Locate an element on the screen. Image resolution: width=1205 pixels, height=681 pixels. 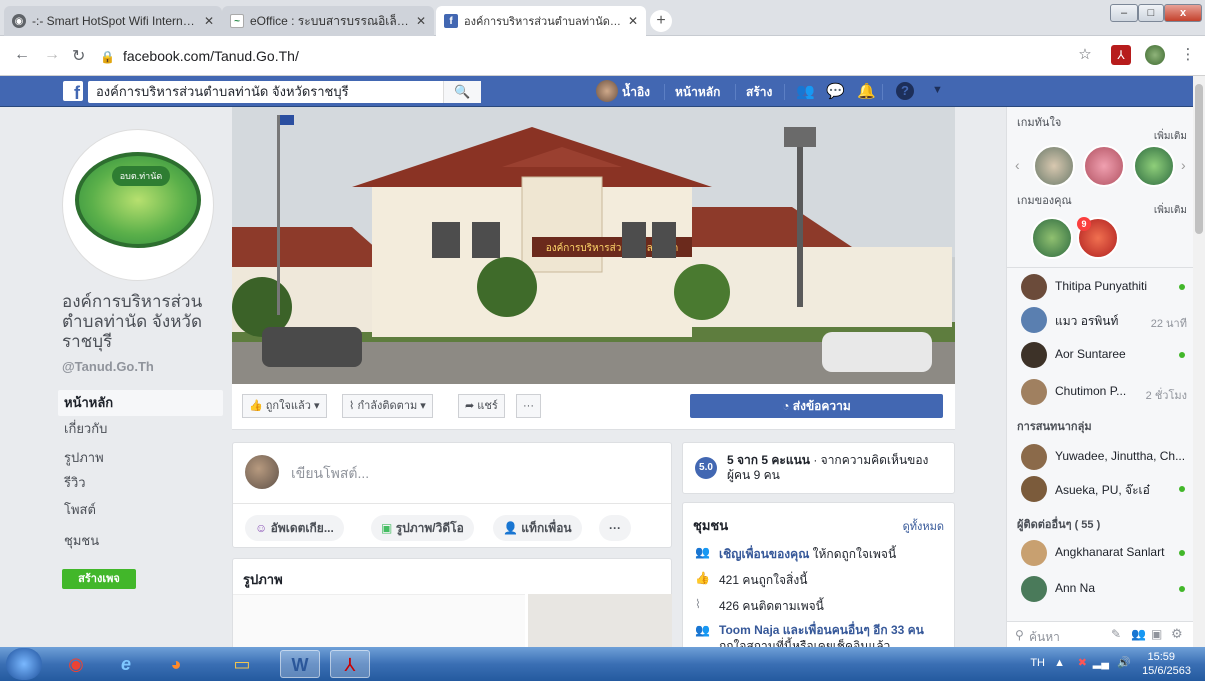
pdf-extension-icon: ⅄ is located at coordinates (1121, 55).